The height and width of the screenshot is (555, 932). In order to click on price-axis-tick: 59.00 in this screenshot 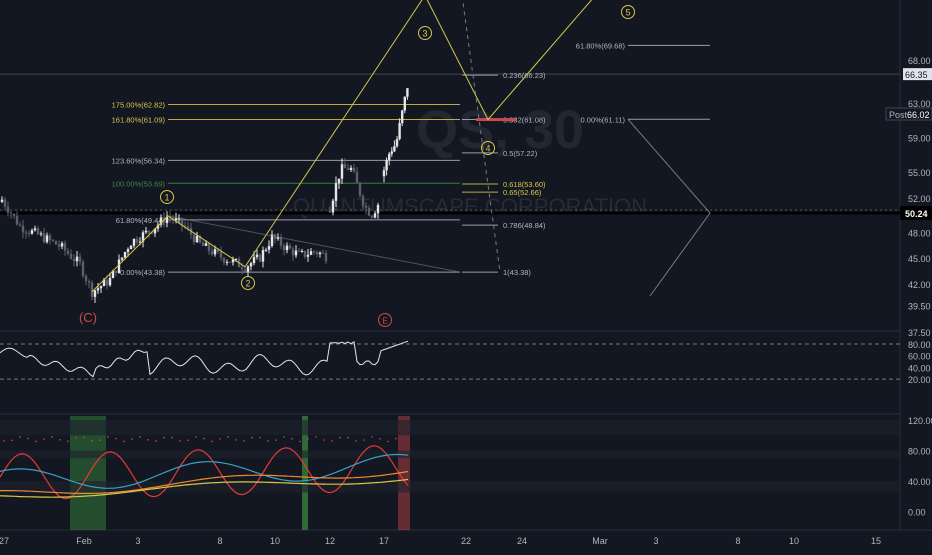, I will do `click(919, 138)`.